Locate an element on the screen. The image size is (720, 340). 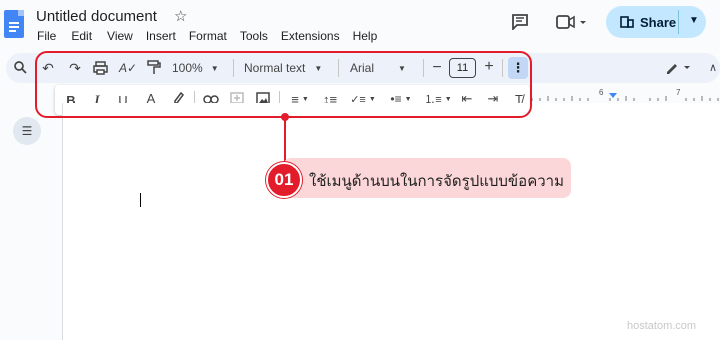
ruler-mark-6: 6 is located at coordinates (601, 92).